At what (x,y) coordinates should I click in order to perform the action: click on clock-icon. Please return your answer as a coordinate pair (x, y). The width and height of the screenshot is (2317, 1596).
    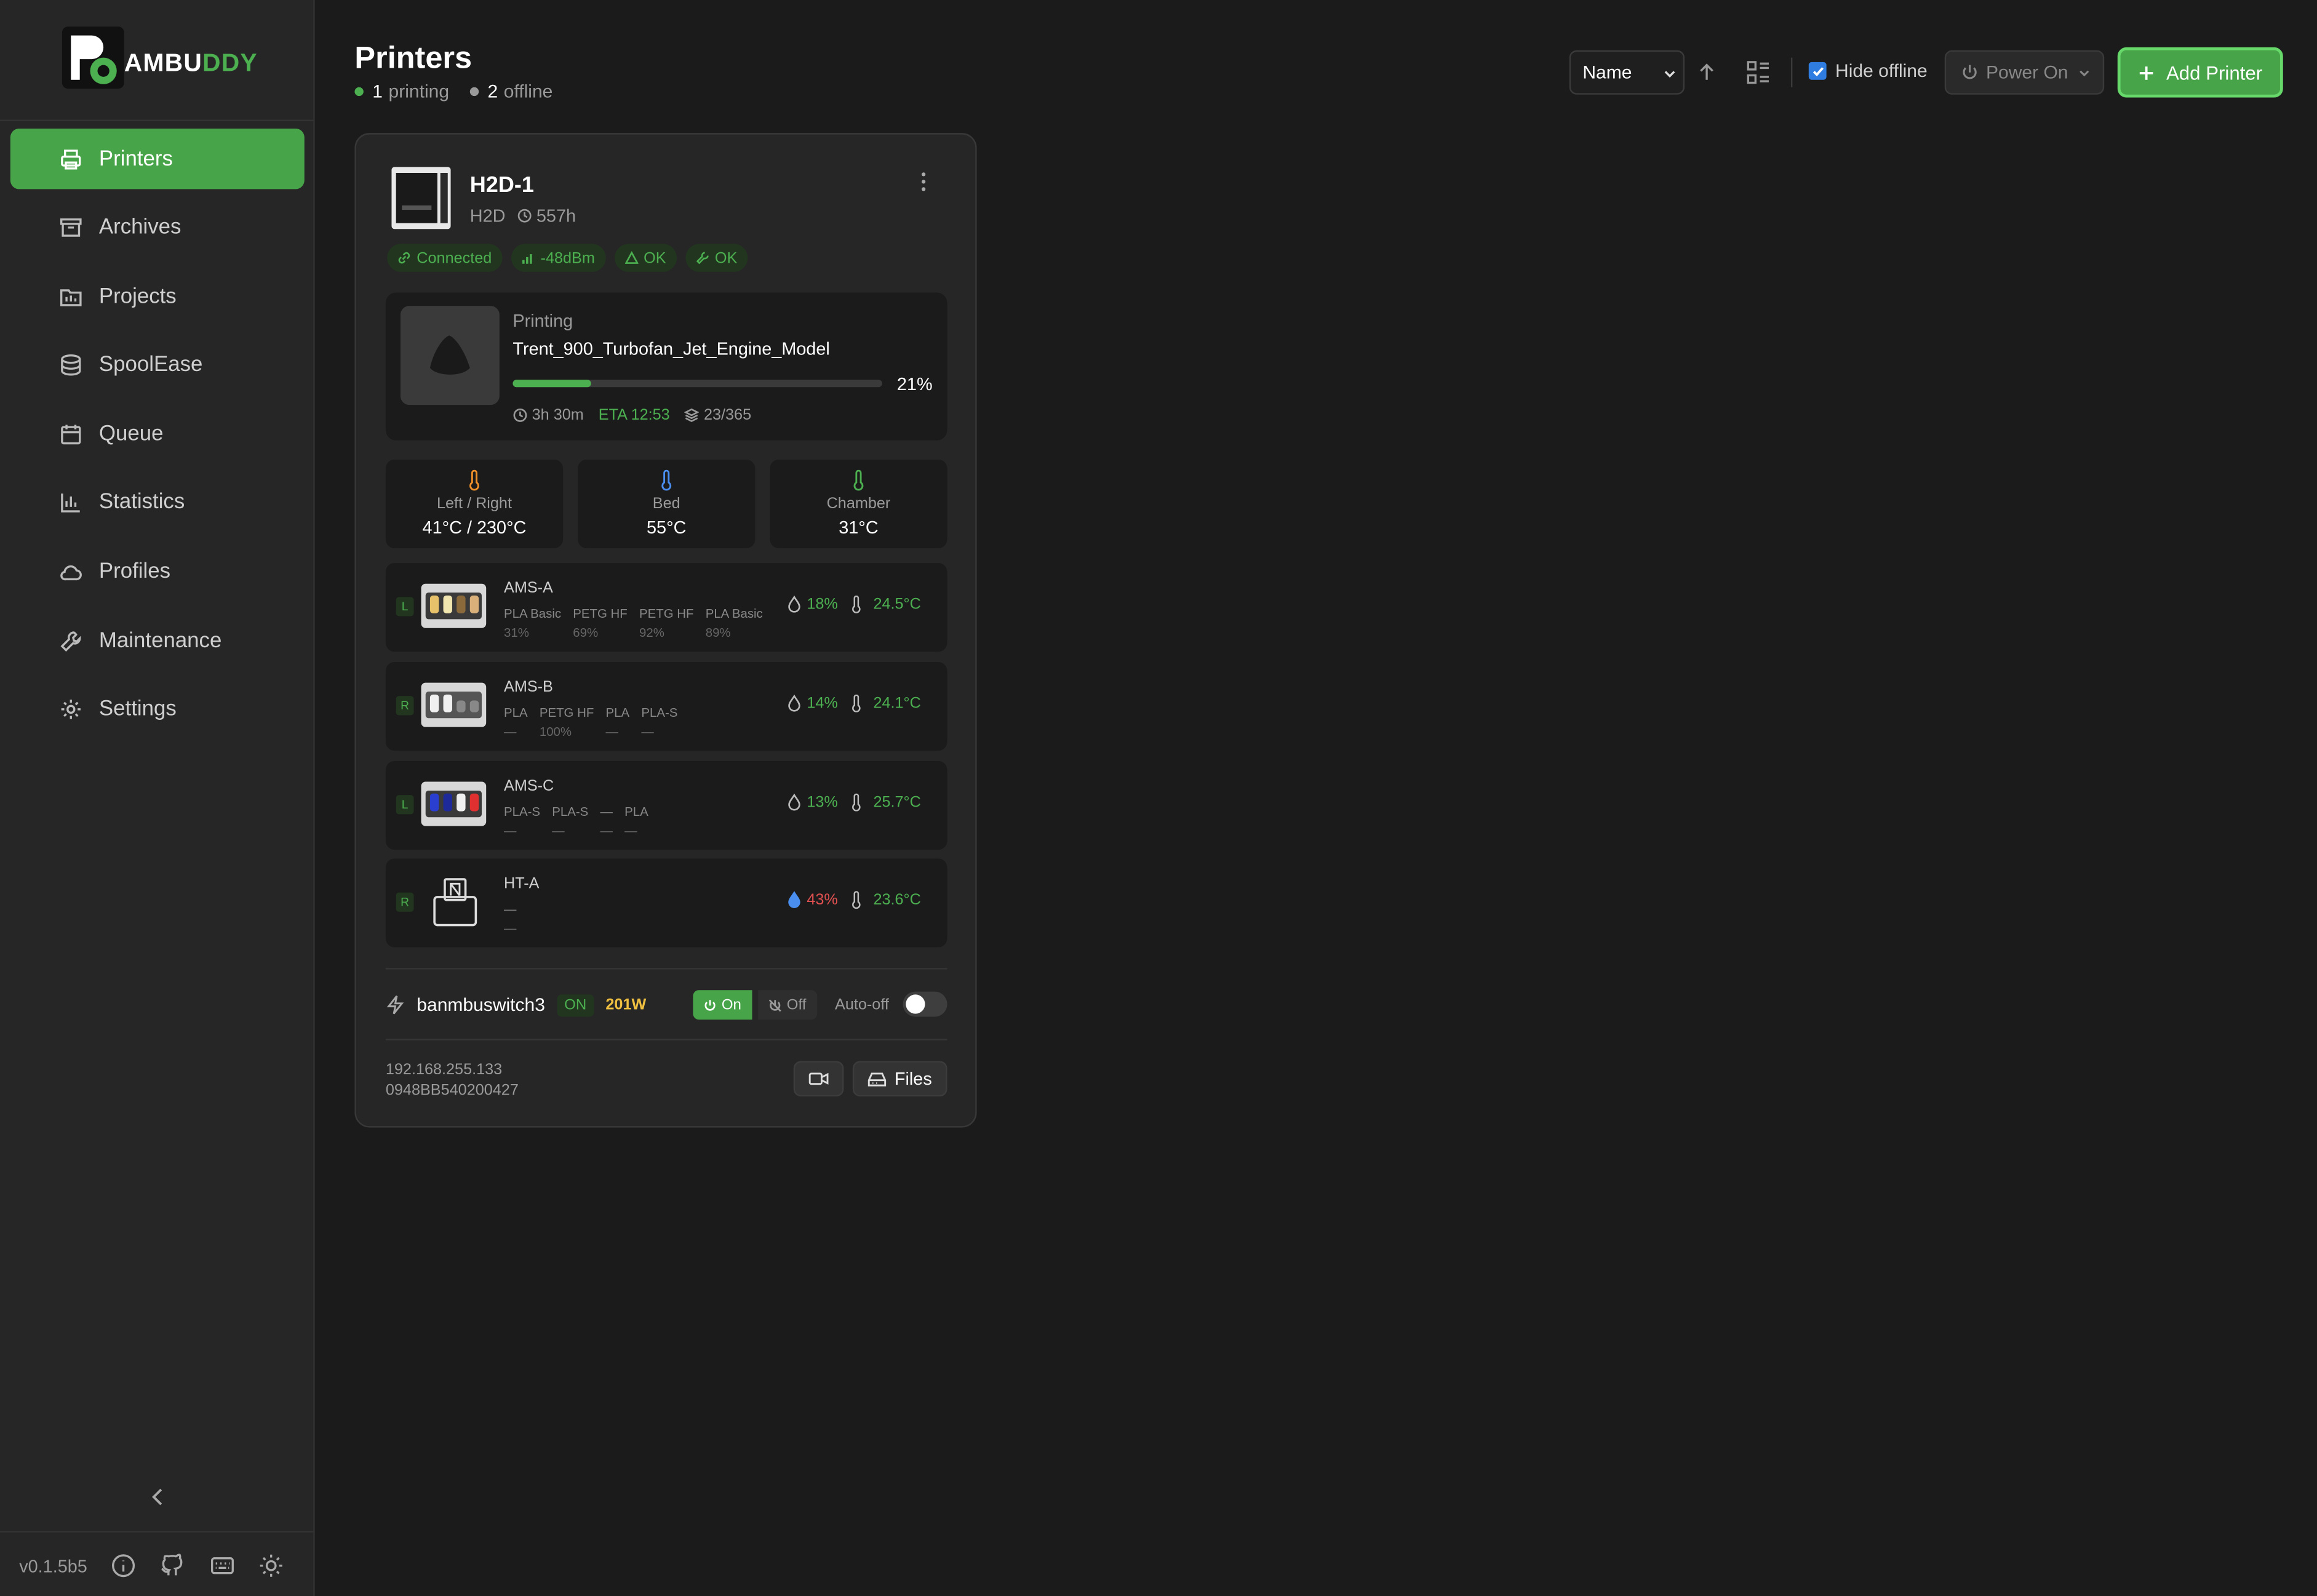
    Looking at the image, I should click on (520, 415).